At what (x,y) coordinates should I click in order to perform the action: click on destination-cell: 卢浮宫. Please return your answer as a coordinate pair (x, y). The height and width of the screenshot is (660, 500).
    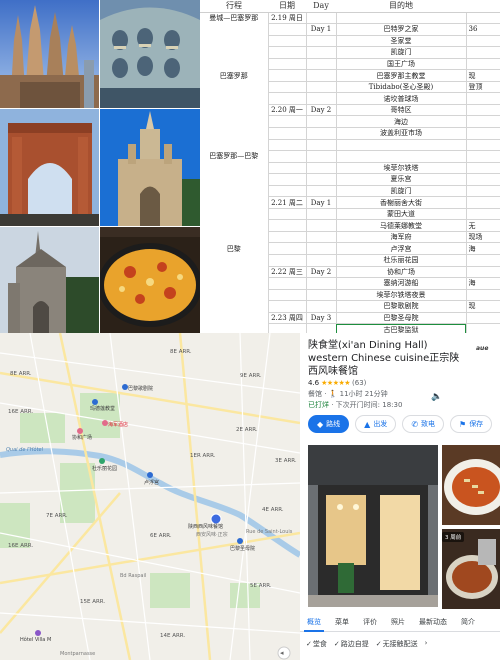
    Looking at the image, I should click on (401, 248).